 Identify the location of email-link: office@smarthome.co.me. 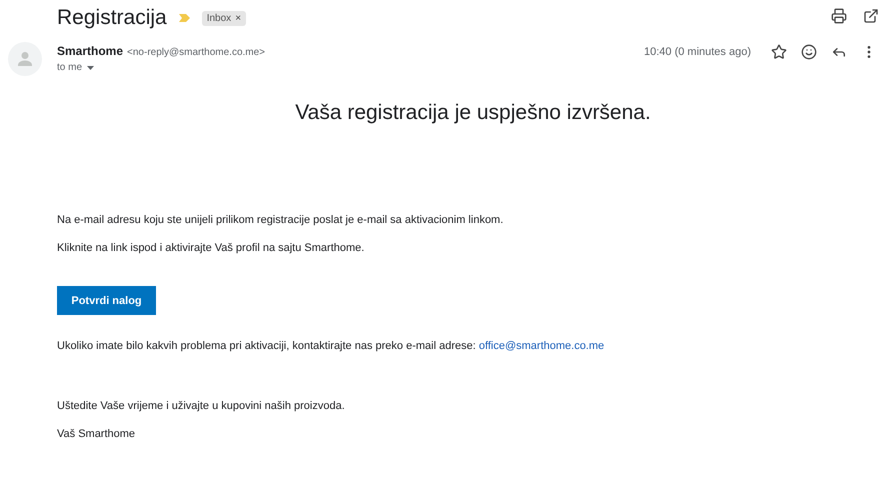
(541, 346).